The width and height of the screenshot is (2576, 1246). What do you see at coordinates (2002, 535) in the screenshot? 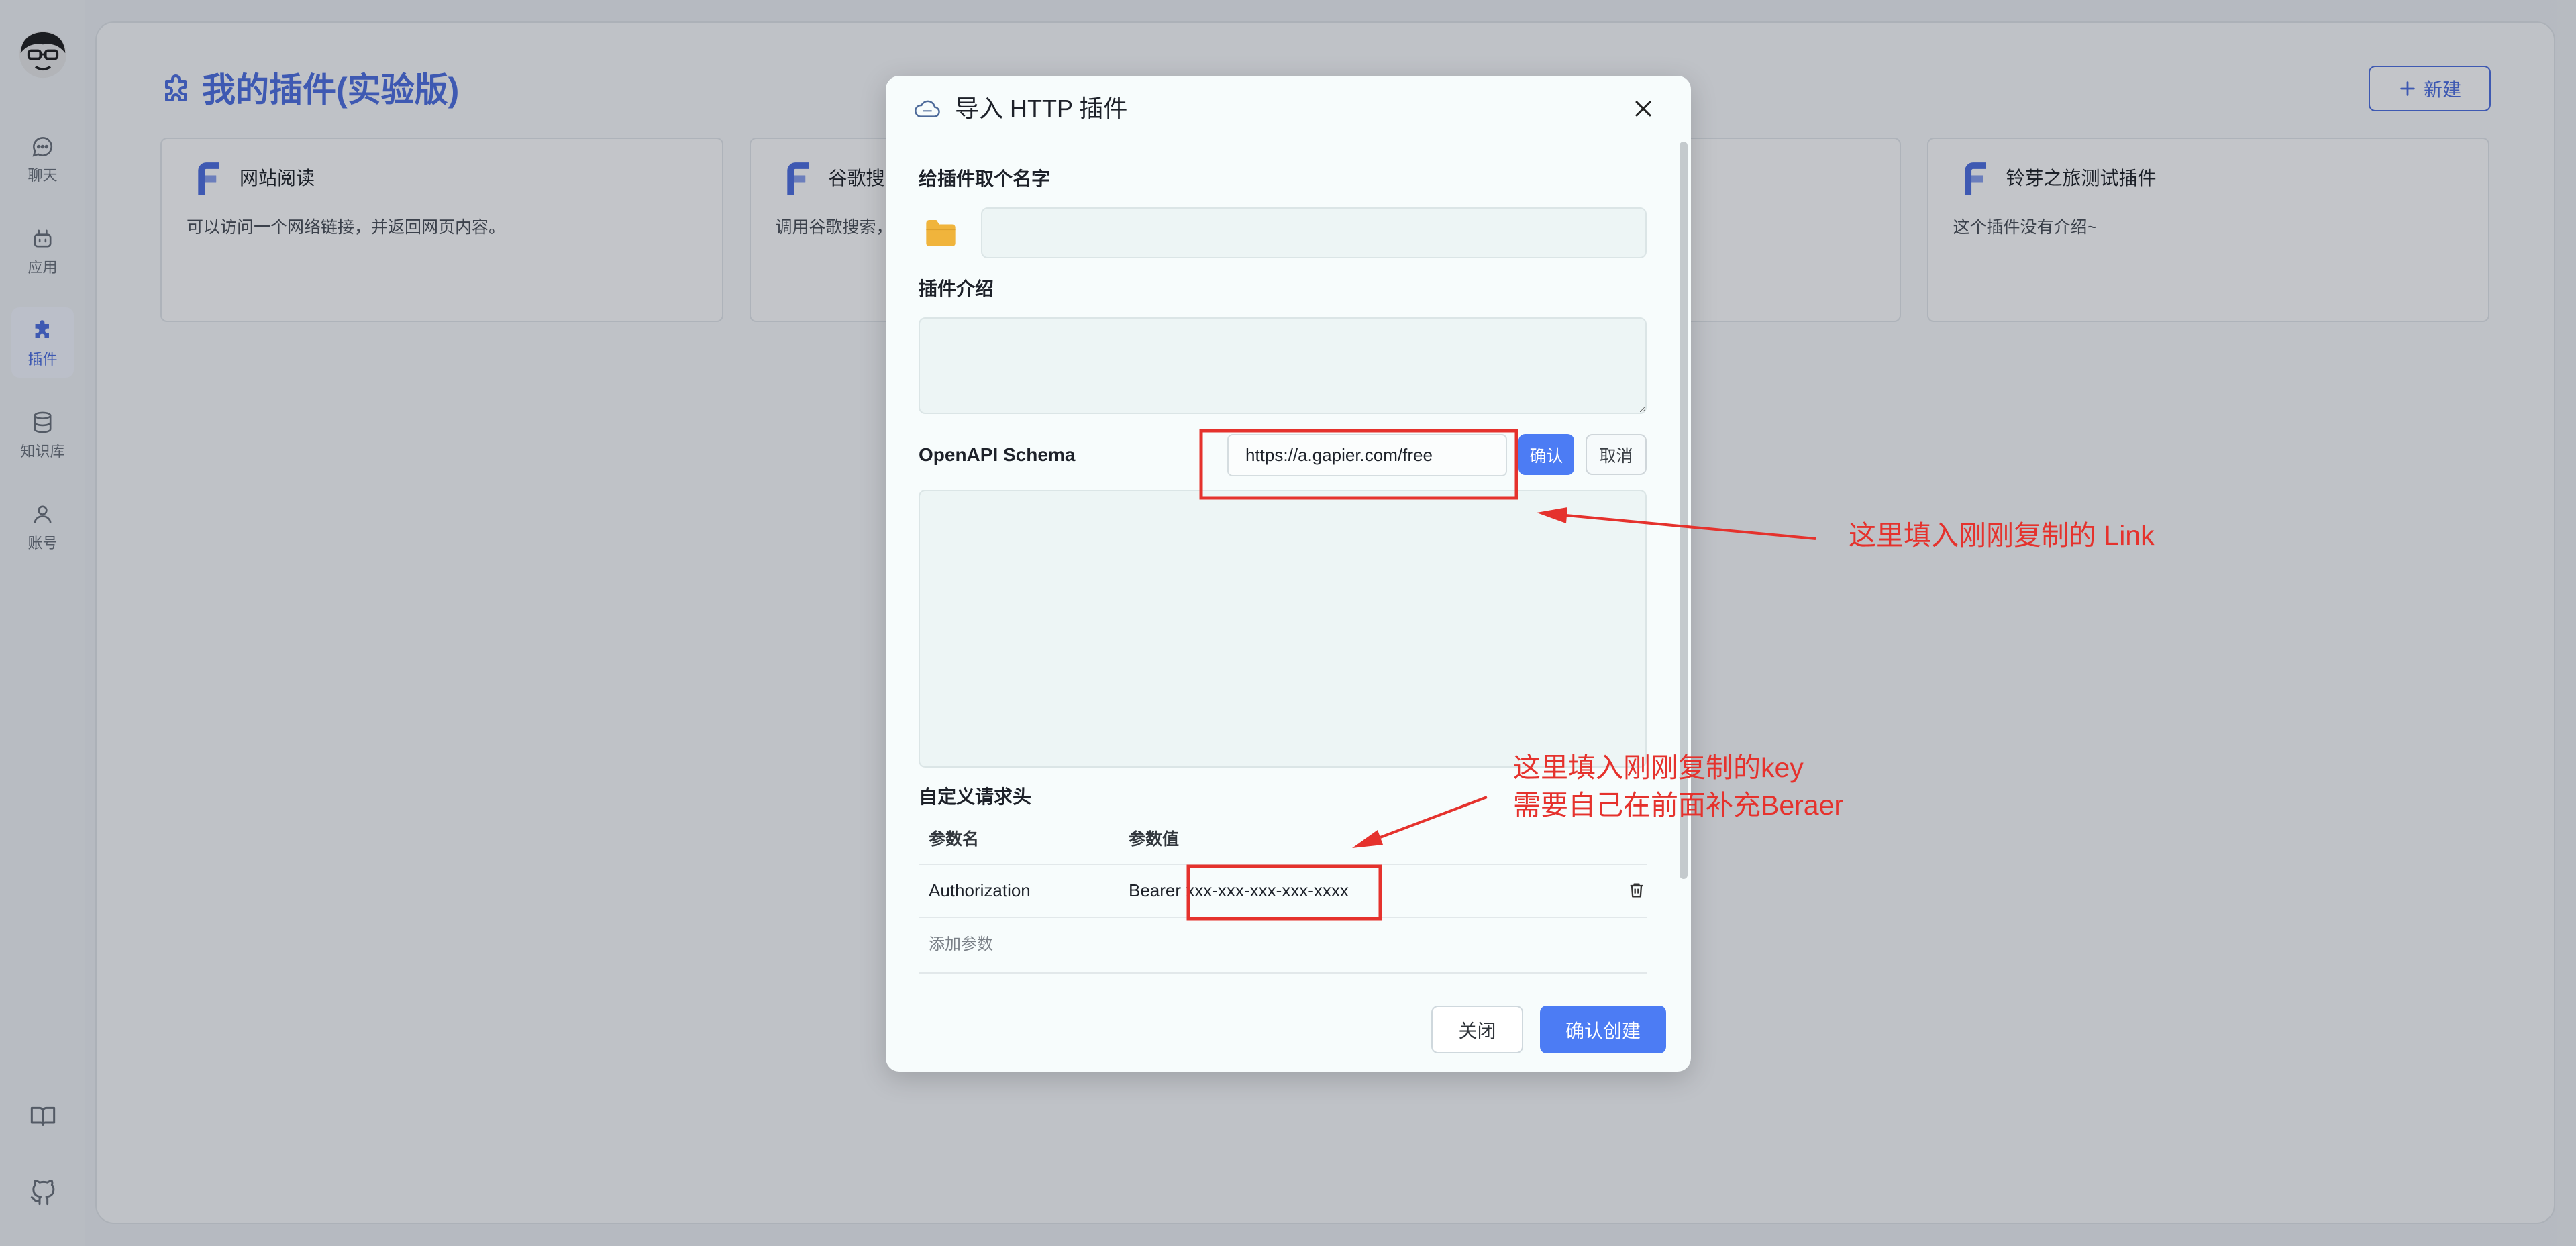
I see `link-annotation: 这里填入刚刚复制的 Link` at bounding box center [2002, 535].